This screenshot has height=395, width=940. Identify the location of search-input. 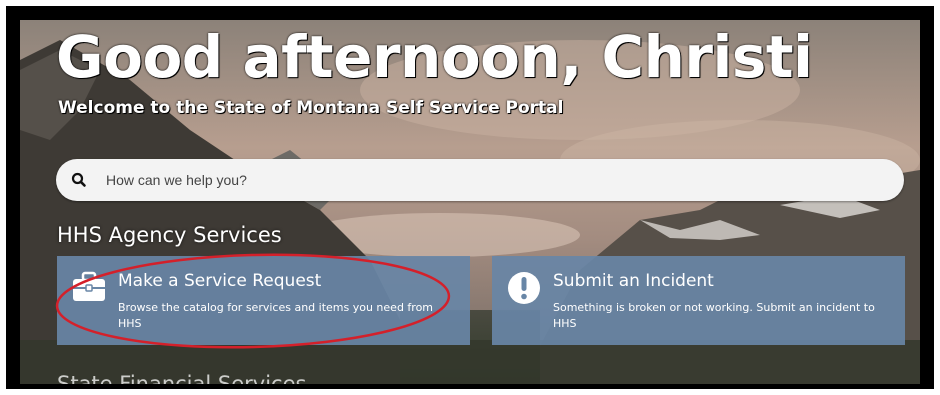
(486, 180).